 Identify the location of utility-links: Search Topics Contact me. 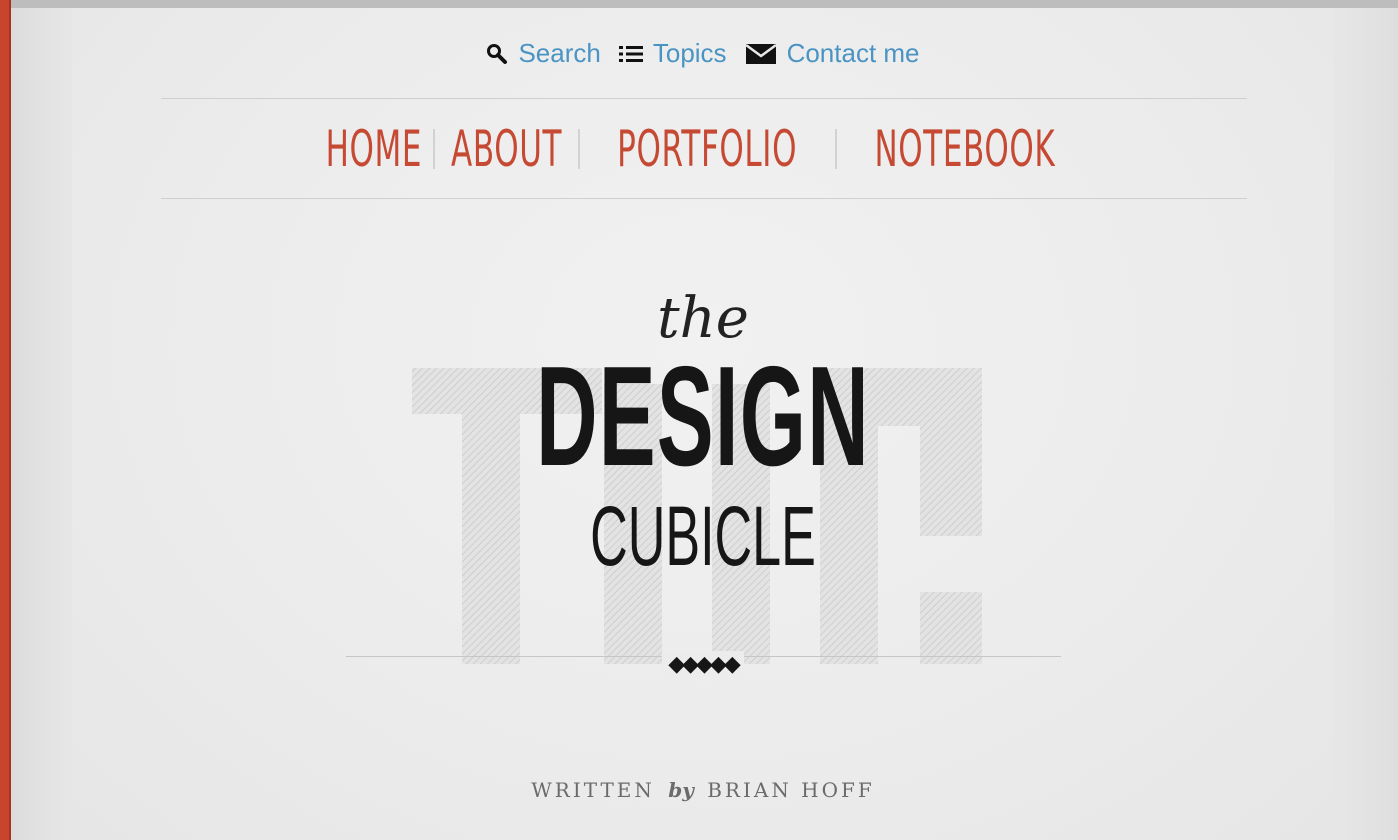
(703, 53).